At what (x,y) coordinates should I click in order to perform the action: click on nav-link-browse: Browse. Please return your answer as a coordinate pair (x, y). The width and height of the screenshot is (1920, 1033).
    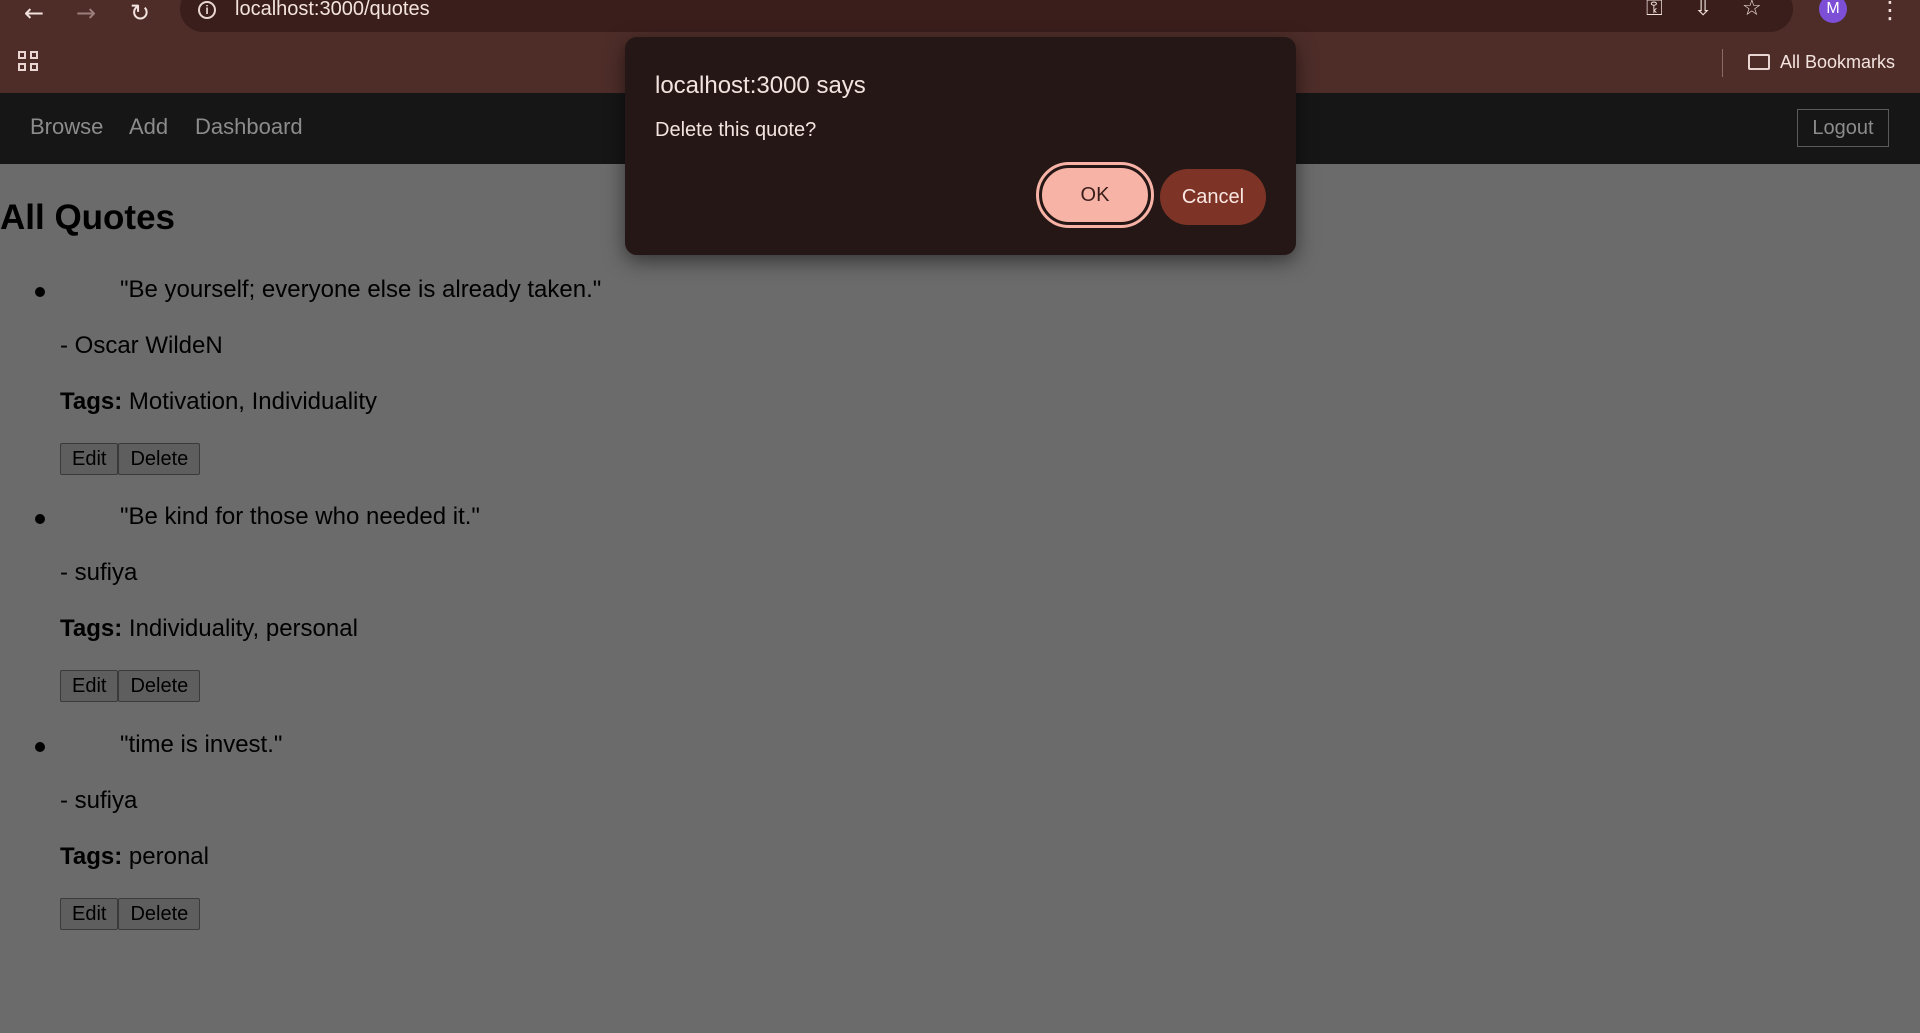
    Looking at the image, I should click on (66, 127).